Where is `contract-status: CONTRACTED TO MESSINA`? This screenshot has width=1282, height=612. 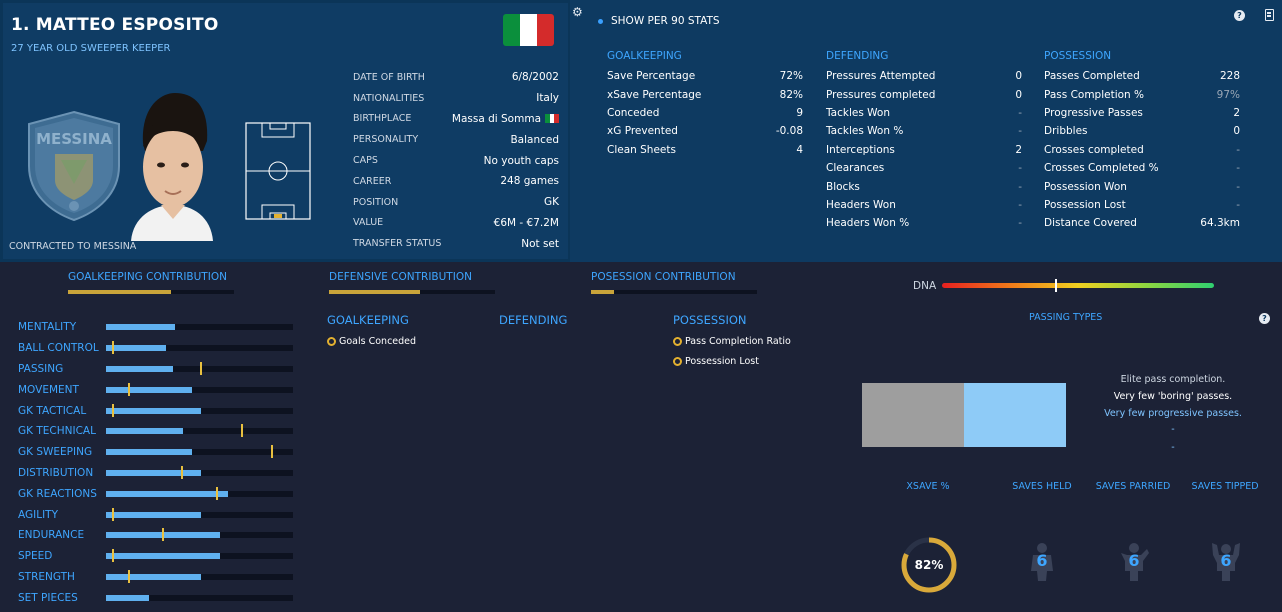
contract-status: CONTRACTED TO MESSINA is located at coordinates (72, 246).